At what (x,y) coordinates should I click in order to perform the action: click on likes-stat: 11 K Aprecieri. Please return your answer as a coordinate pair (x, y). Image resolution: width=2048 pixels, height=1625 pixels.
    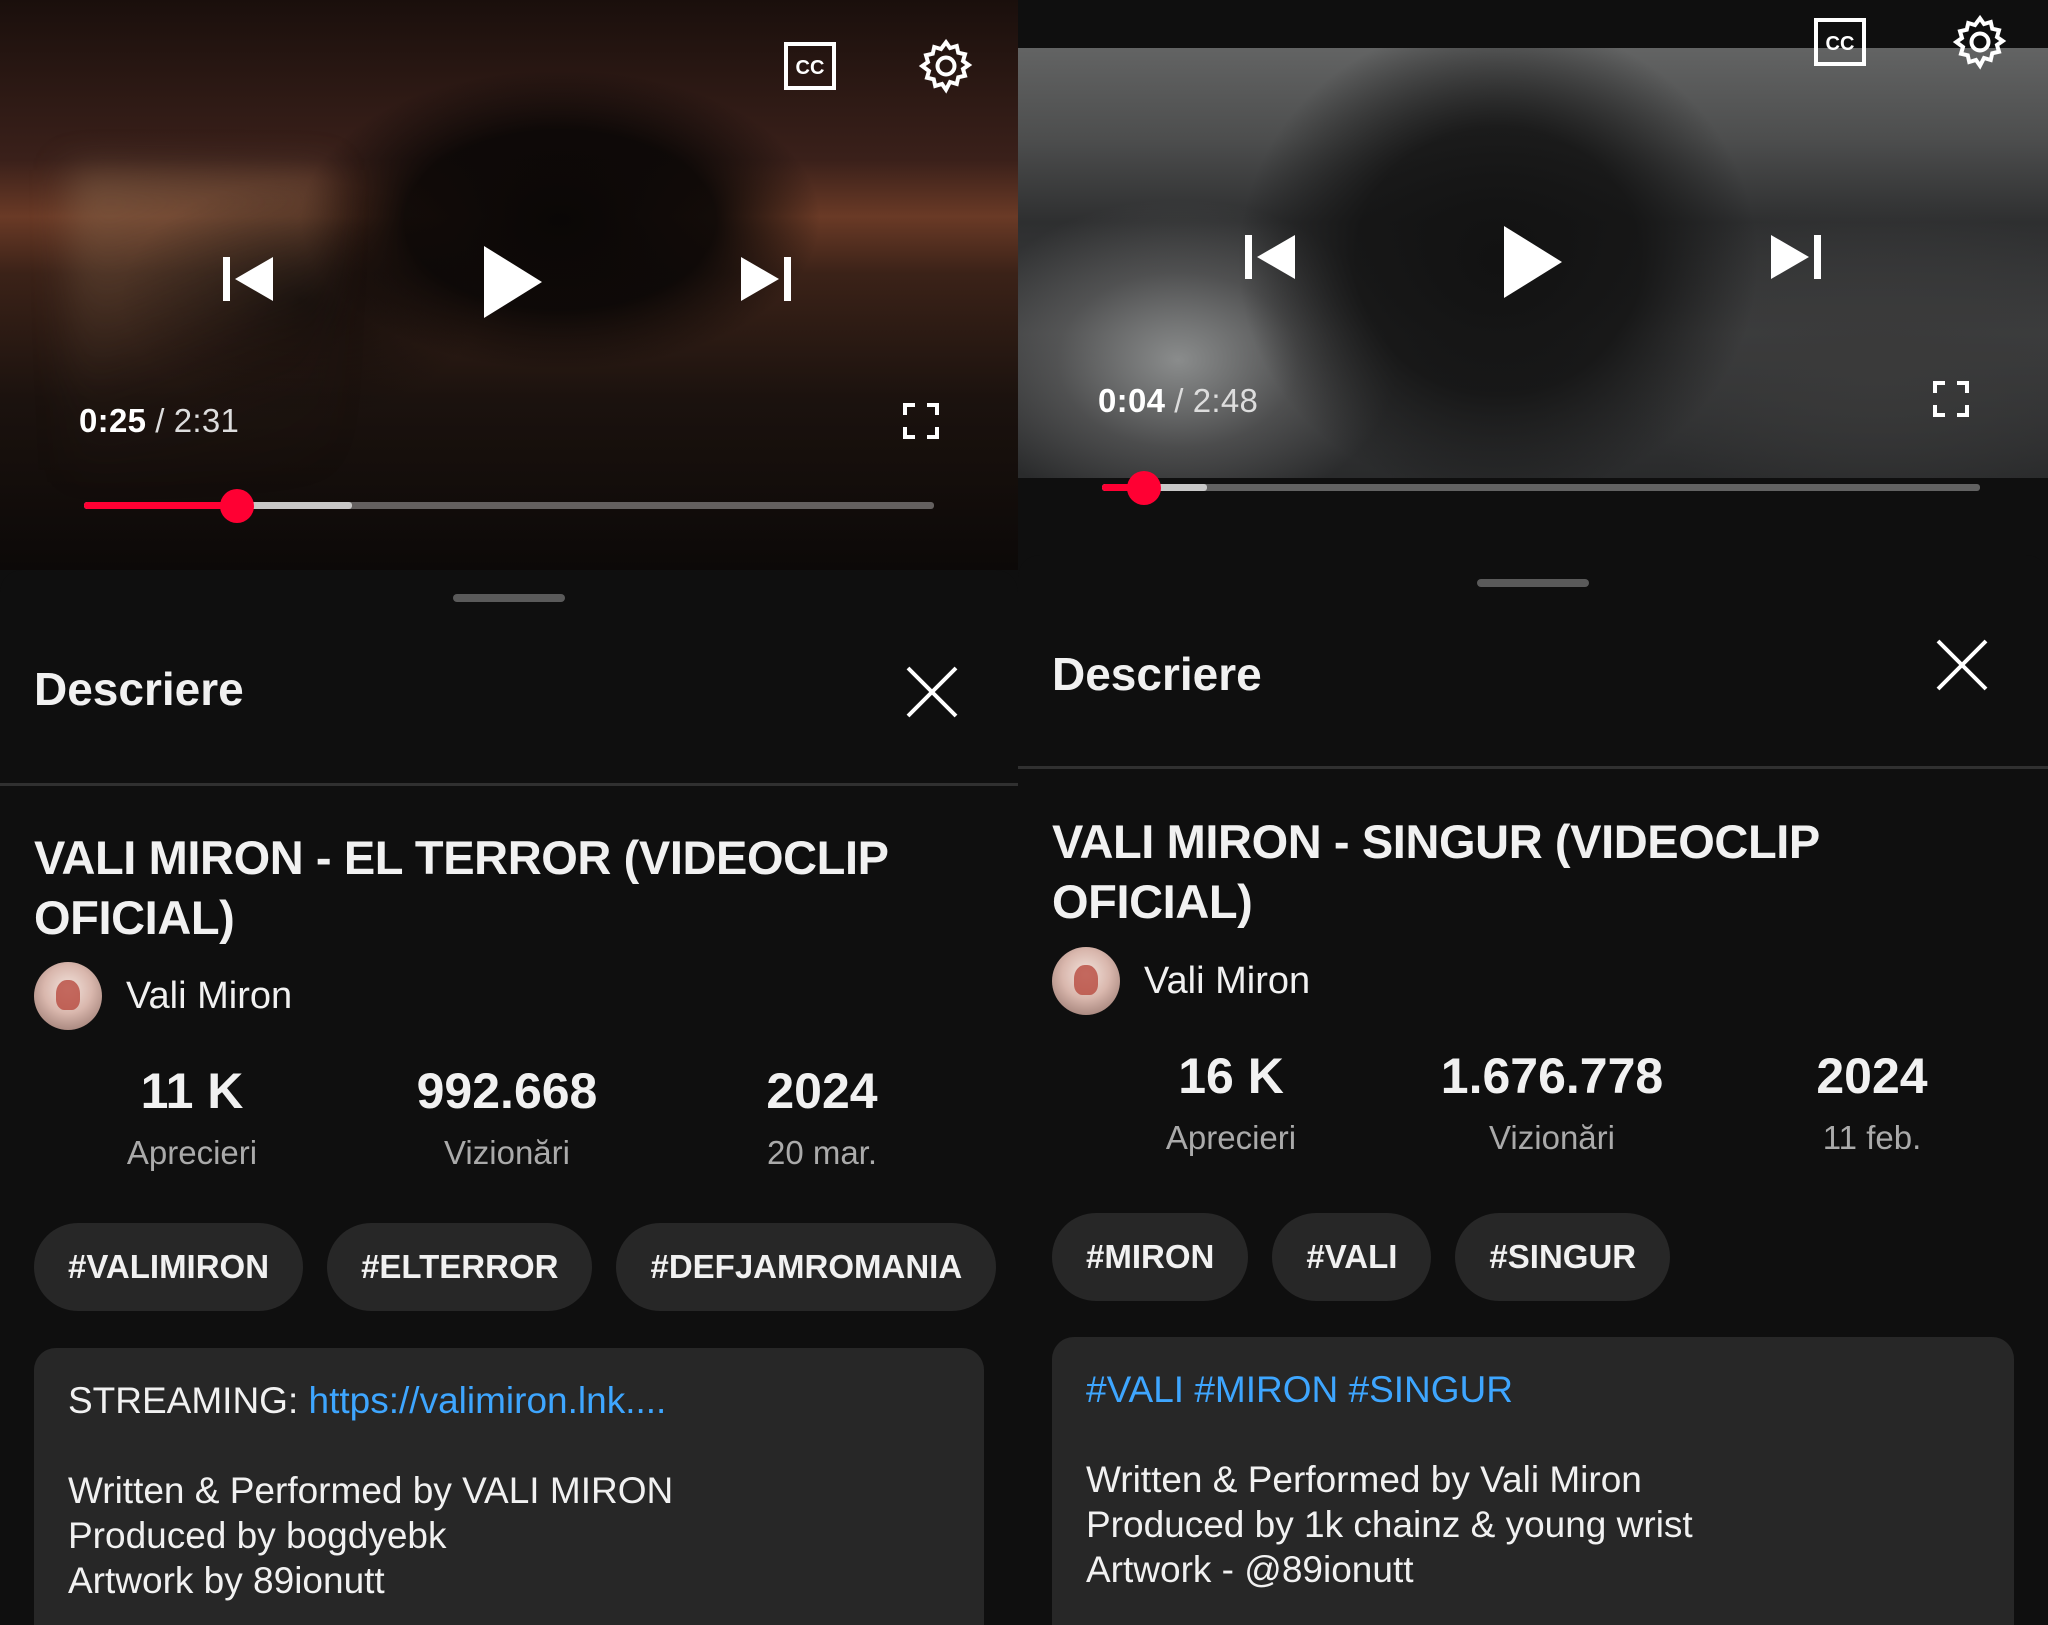
    Looking at the image, I should click on (192, 1116).